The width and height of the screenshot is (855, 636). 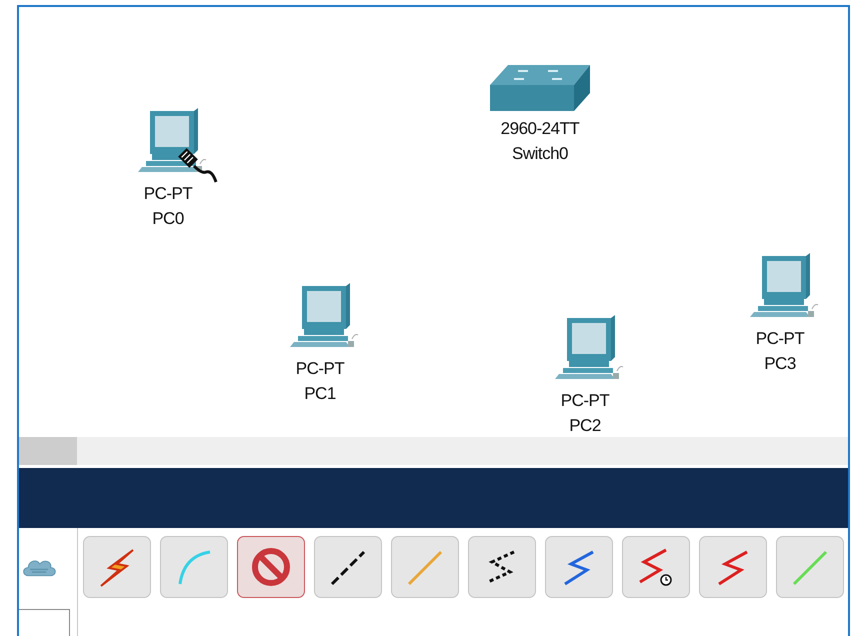 I want to click on horizontal-scrollbar, so click(x=433, y=451).